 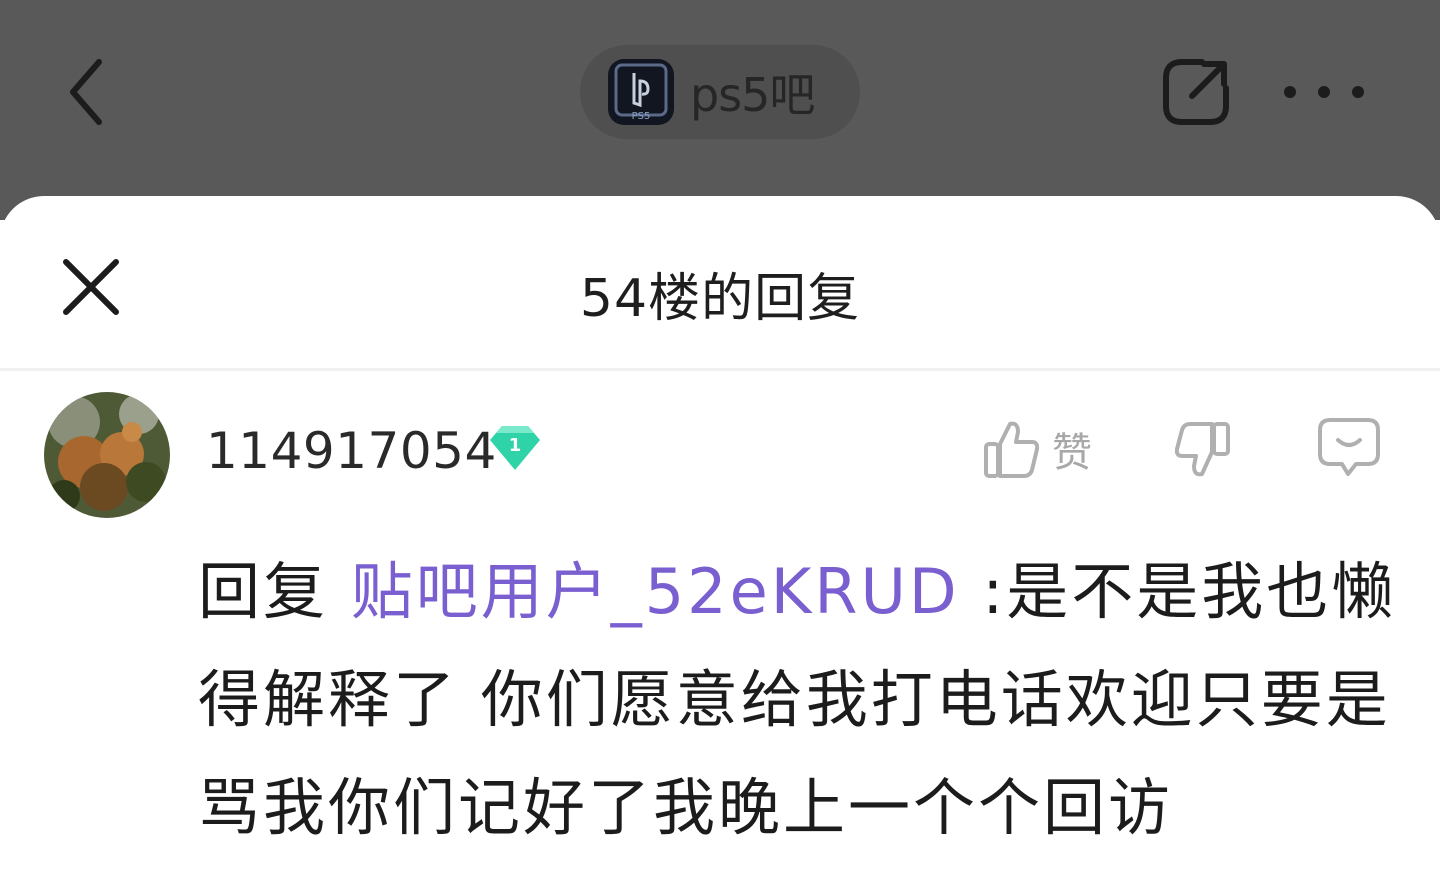 I want to click on share-icon, so click(x=1196, y=92).